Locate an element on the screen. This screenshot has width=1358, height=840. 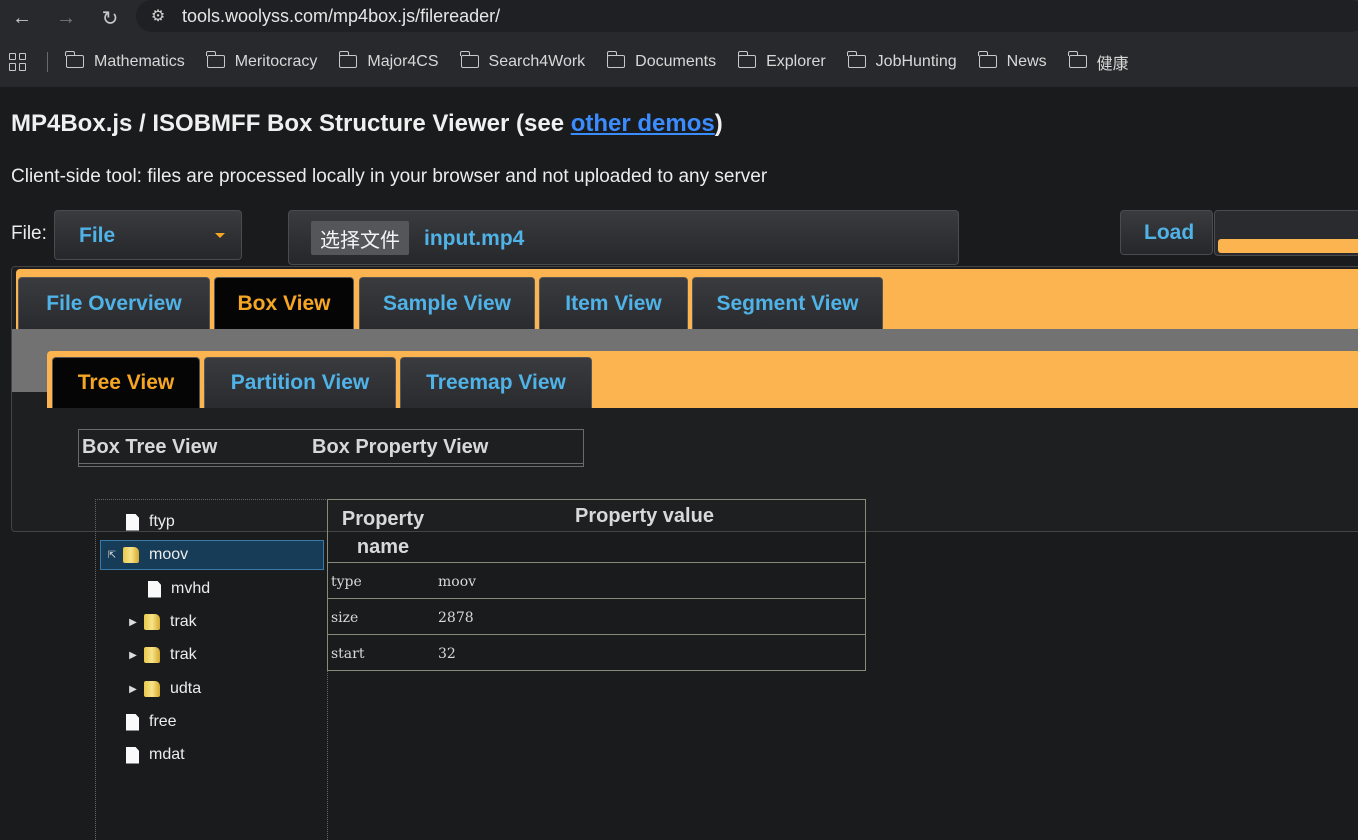
tree-node-moov: ⇱ moov is located at coordinates (212, 555).